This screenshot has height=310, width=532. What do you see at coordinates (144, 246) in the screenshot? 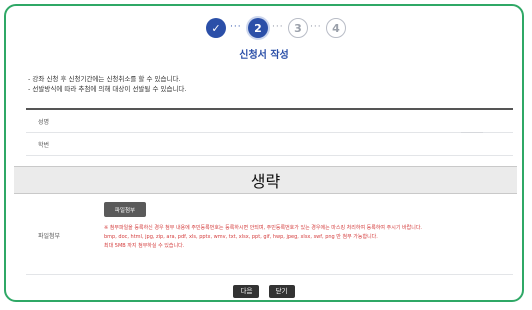
I see `attachment-notice-line: 최대 5MB 까지 첨부하실 수 있습니다.` at bounding box center [144, 246].